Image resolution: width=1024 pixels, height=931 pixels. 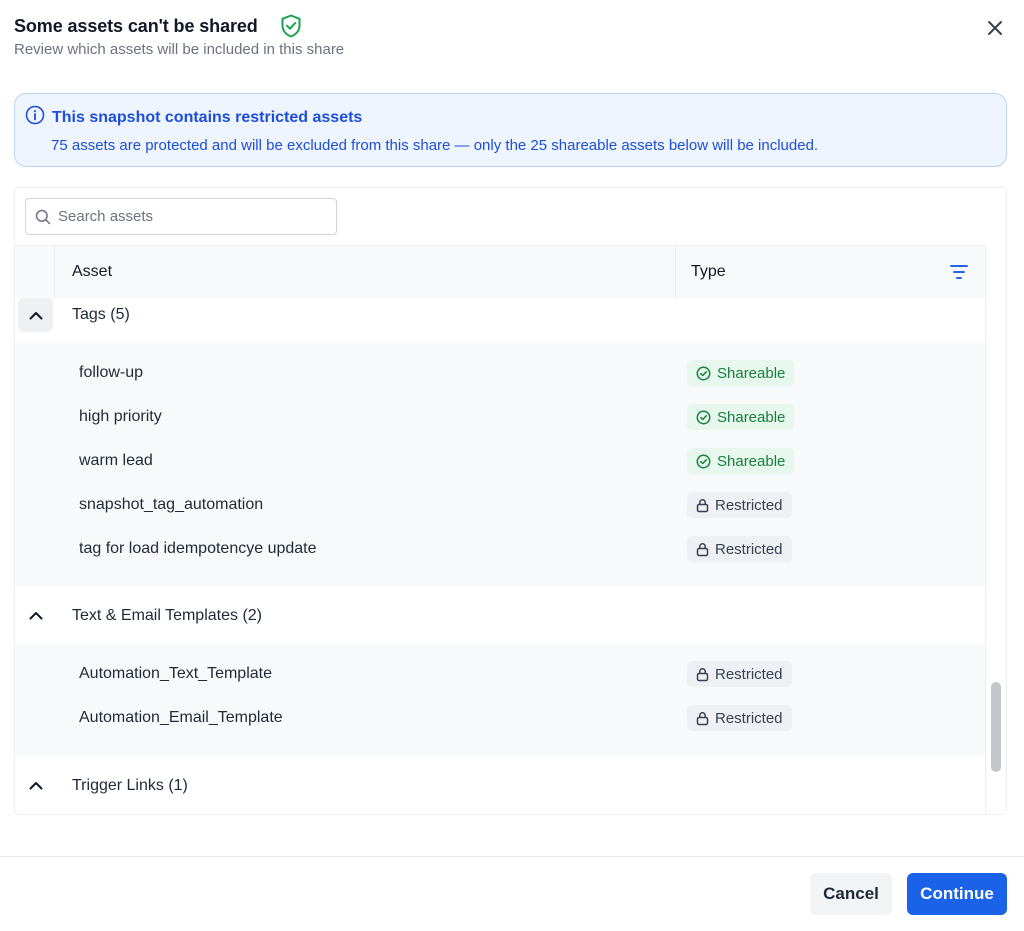 I want to click on shield-check-icon, so click(x=292, y=26).